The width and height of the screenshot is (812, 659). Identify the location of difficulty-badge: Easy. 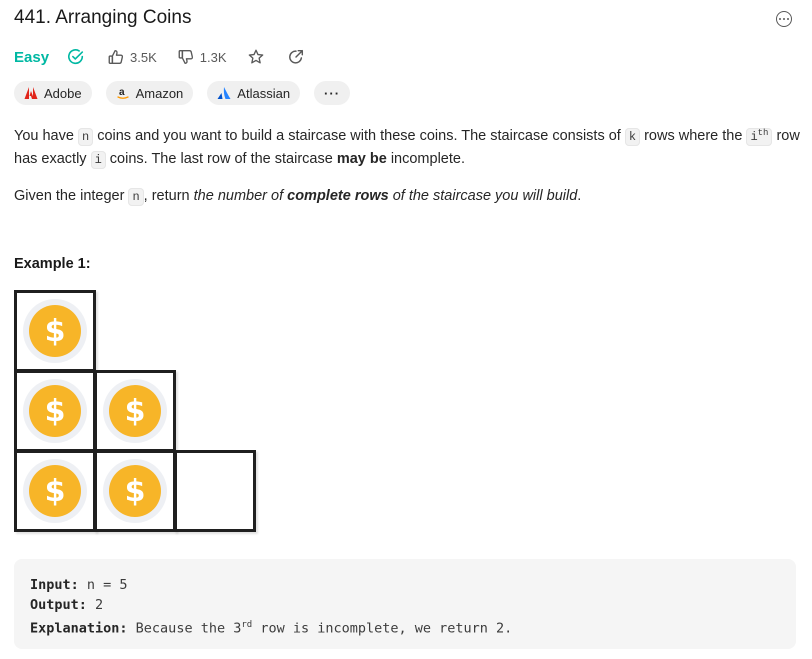
(32, 57).